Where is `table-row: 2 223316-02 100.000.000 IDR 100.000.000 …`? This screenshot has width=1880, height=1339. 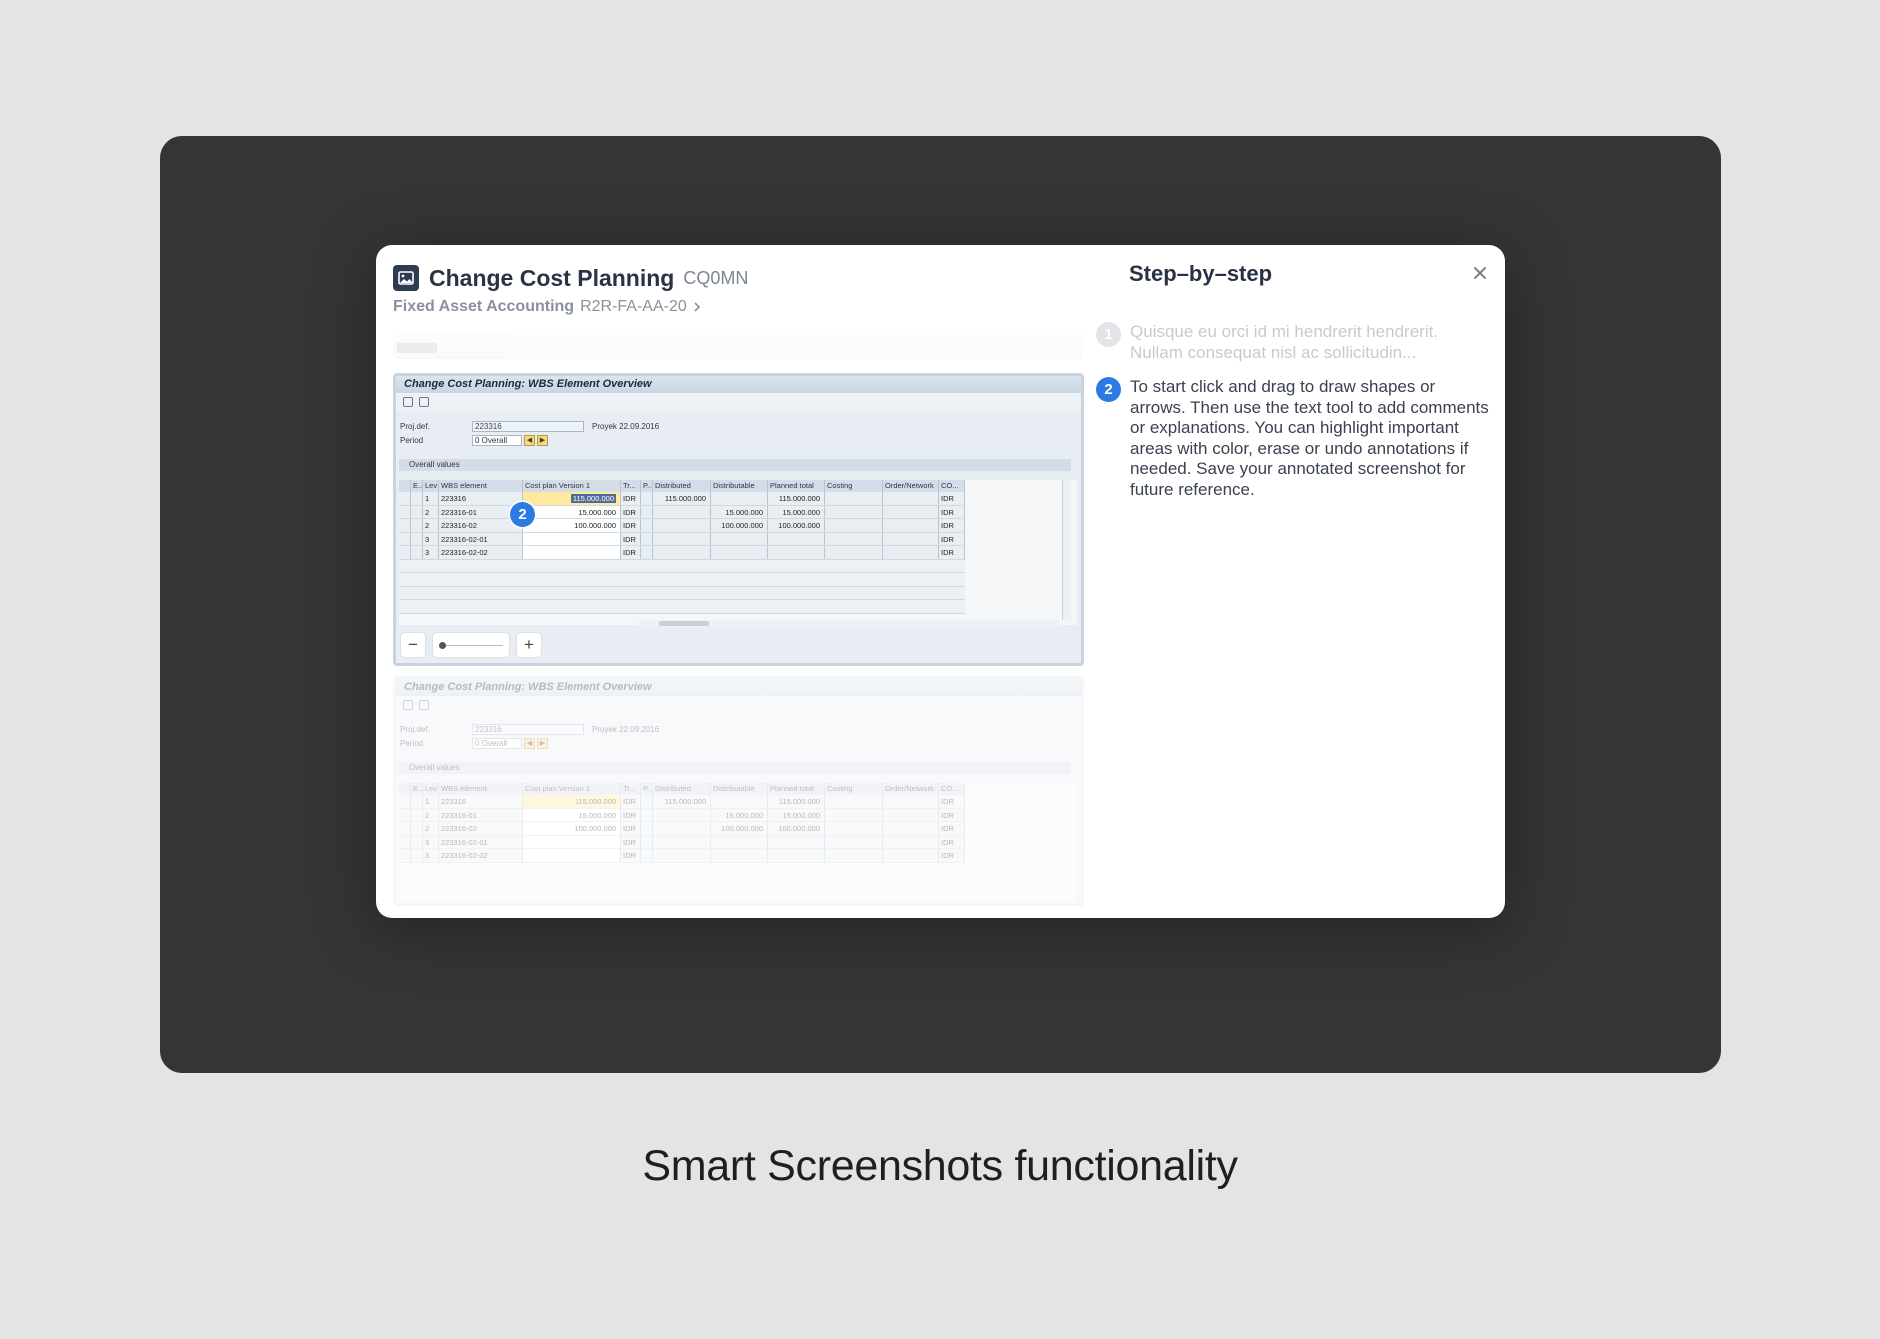 table-row: 2 223316-02 100.000.000 IDR 100.000.000 … is located at coordinates (682, 526).